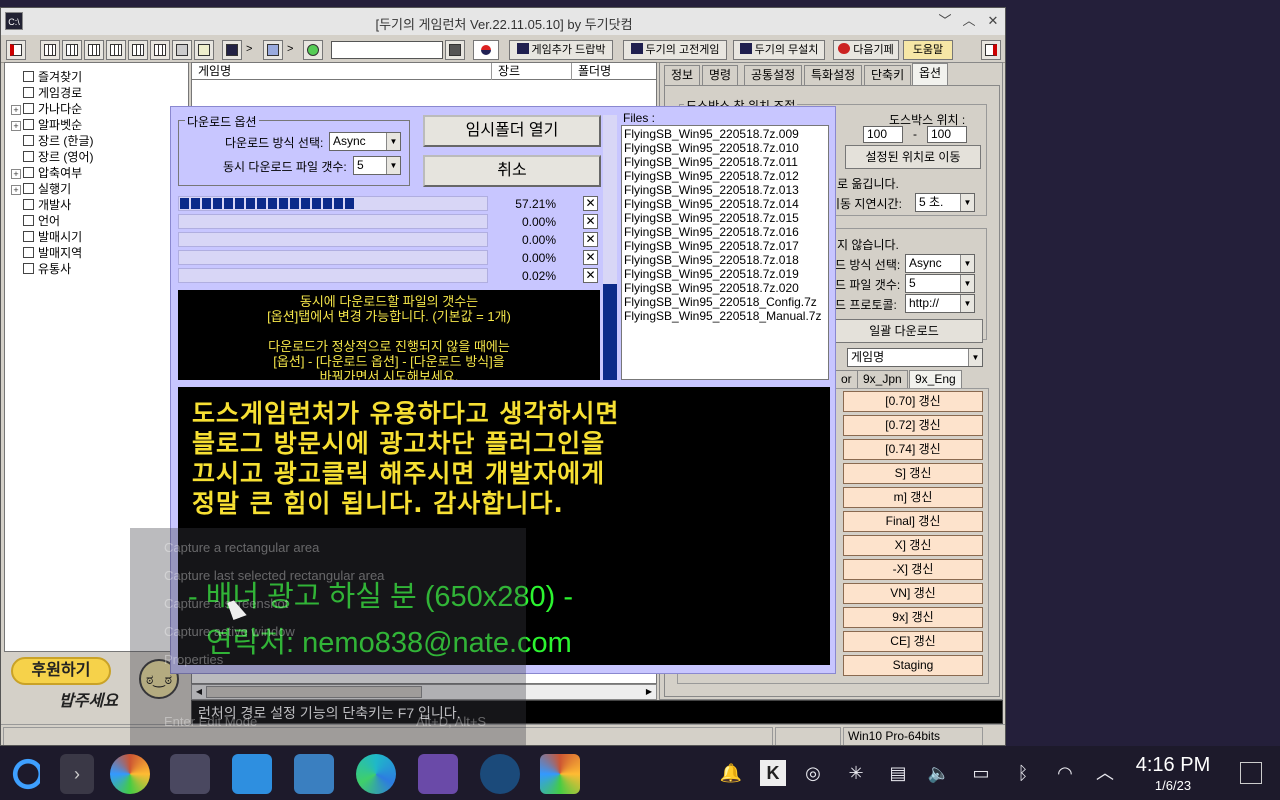 Image resolution: width=1280 pixels, height=800 pixels. I want to click on search-input, so click(387, 50).